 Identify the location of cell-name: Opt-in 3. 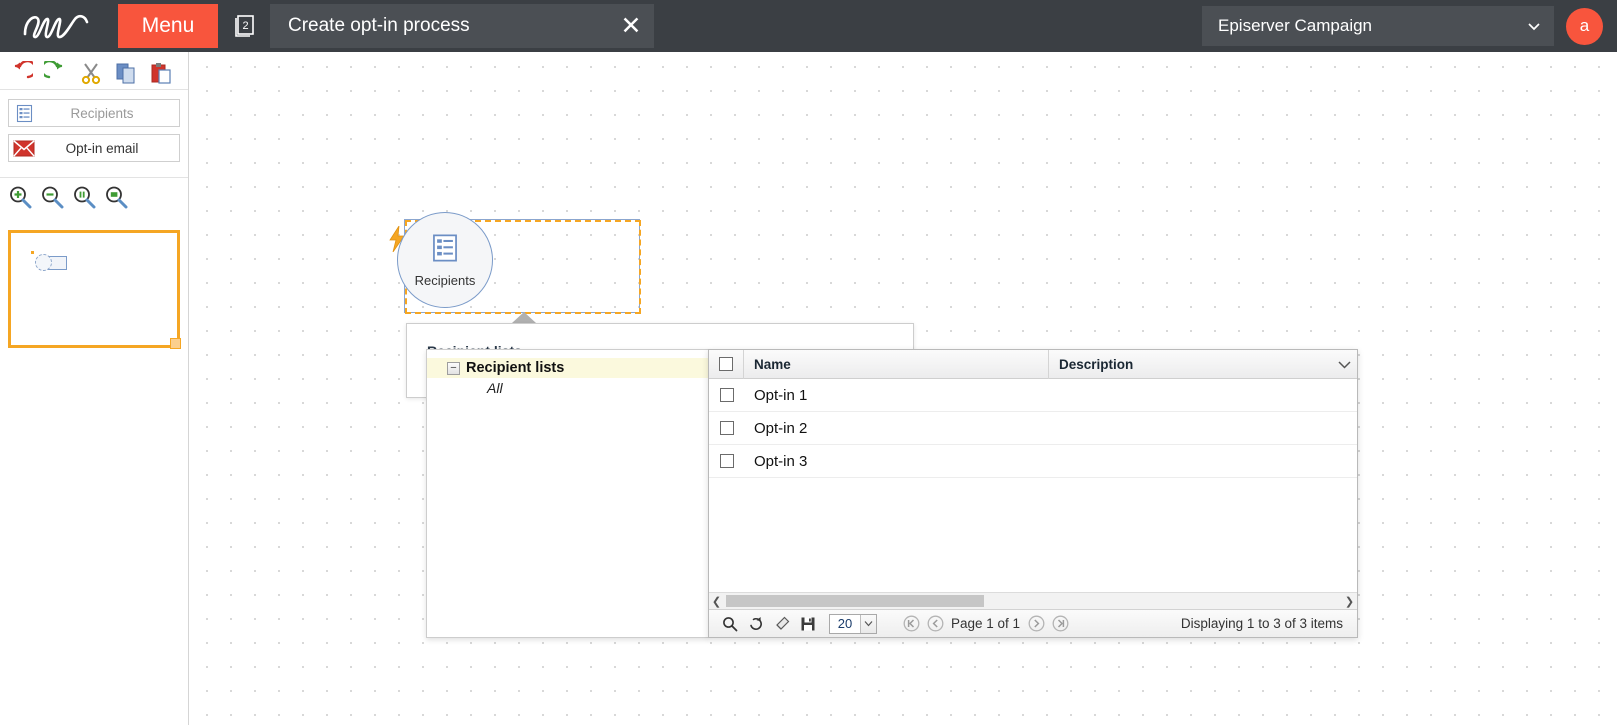
(781, 461).